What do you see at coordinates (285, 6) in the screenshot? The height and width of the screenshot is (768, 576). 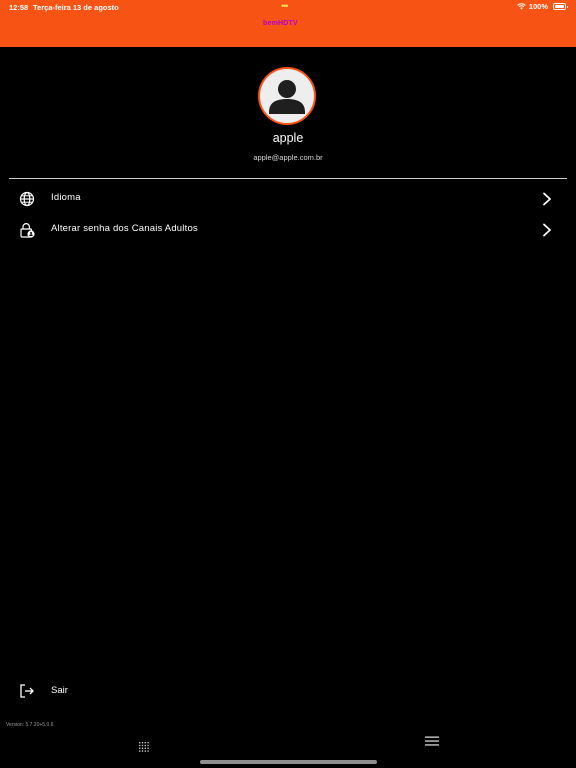 I see `multitask-dots: •••` at bounding box center [285, 6].